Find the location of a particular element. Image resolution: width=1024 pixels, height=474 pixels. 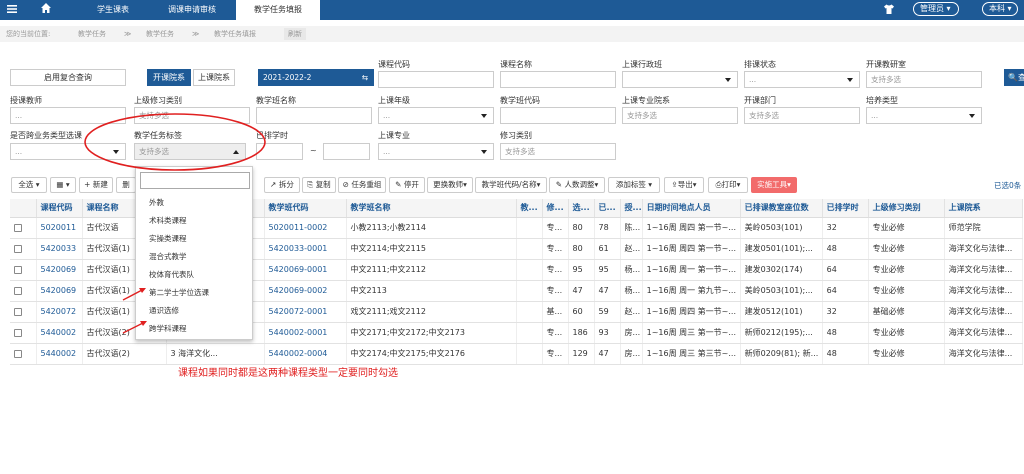

table-cell: 5020011-0002 is located at coordinates (305, 228).